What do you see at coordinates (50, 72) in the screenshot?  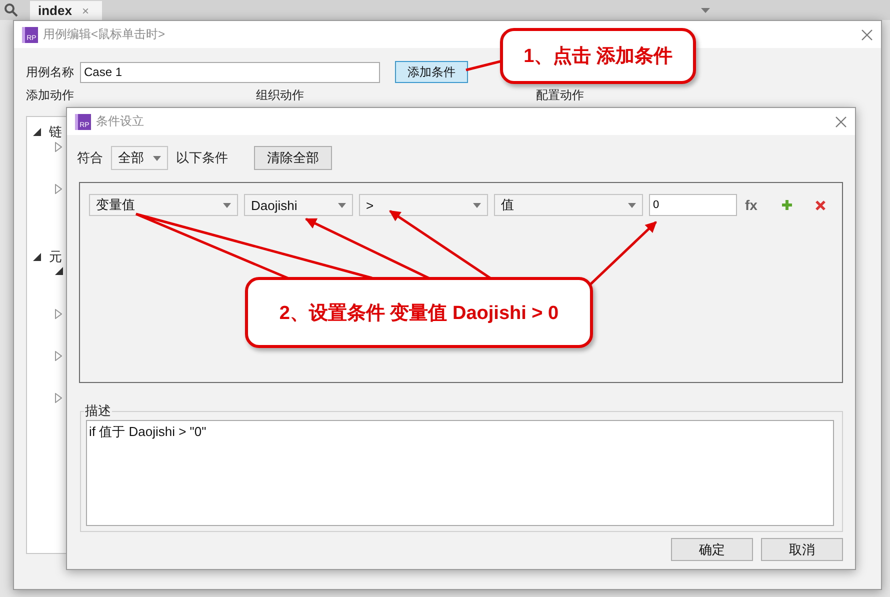 I see `field-label: 用例名称` at bounding box center [50, 72].